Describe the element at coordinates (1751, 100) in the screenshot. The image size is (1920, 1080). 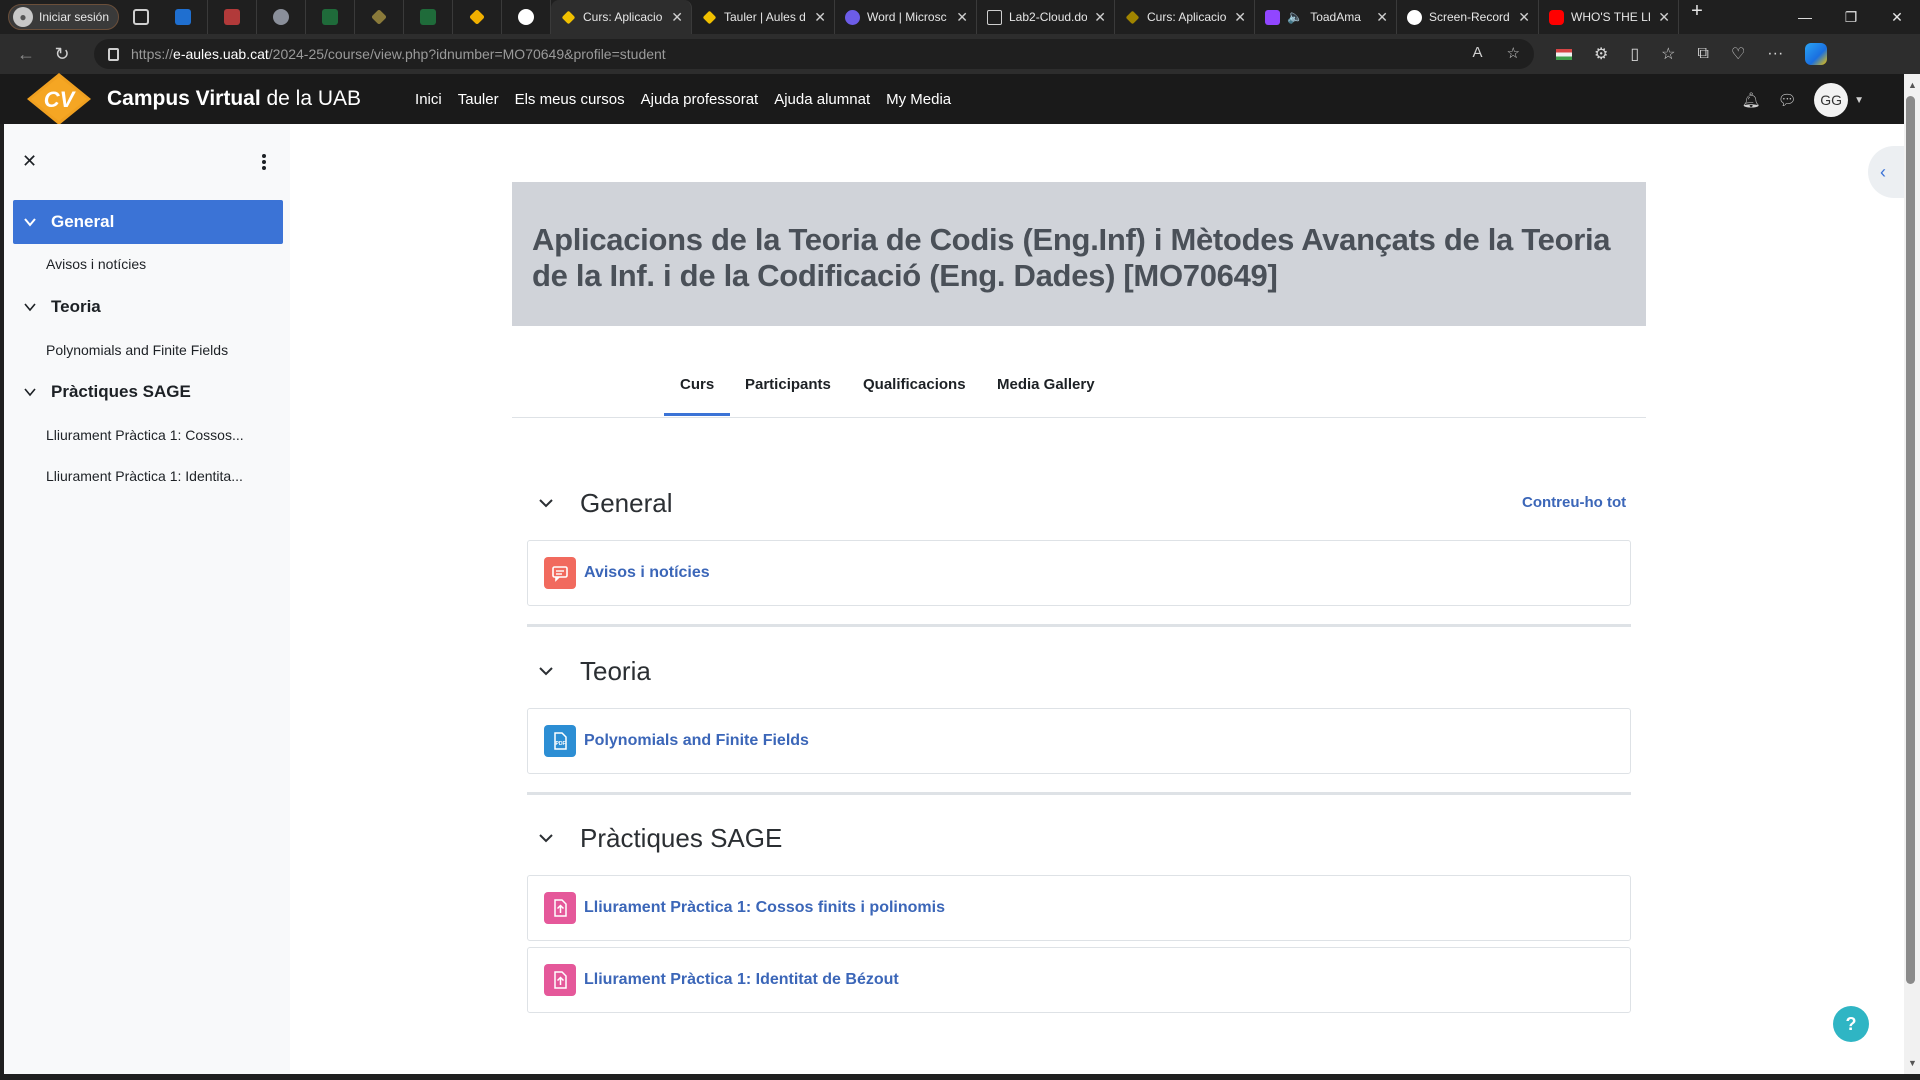
I see `notifications-bell-icon: 🔔︎` at that location.